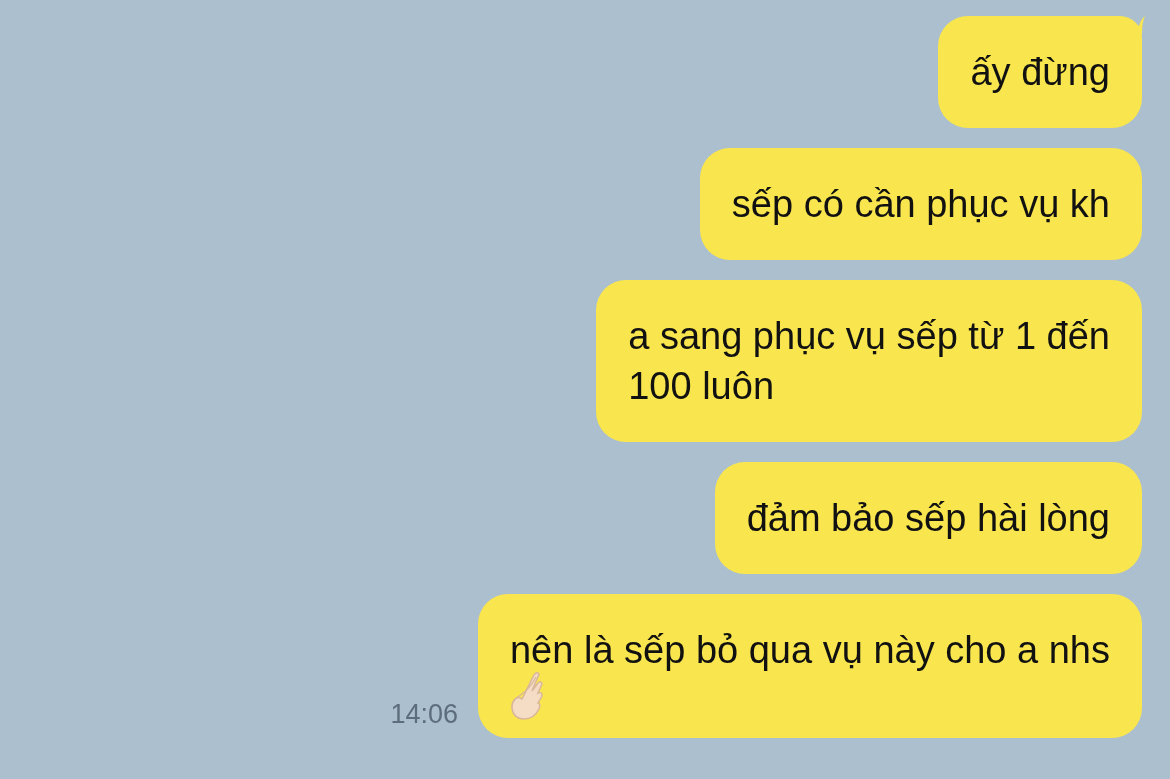  Describe the element at coordinates (424, 714) in the screenshot. I see `timestamp: 14:06` at that location.